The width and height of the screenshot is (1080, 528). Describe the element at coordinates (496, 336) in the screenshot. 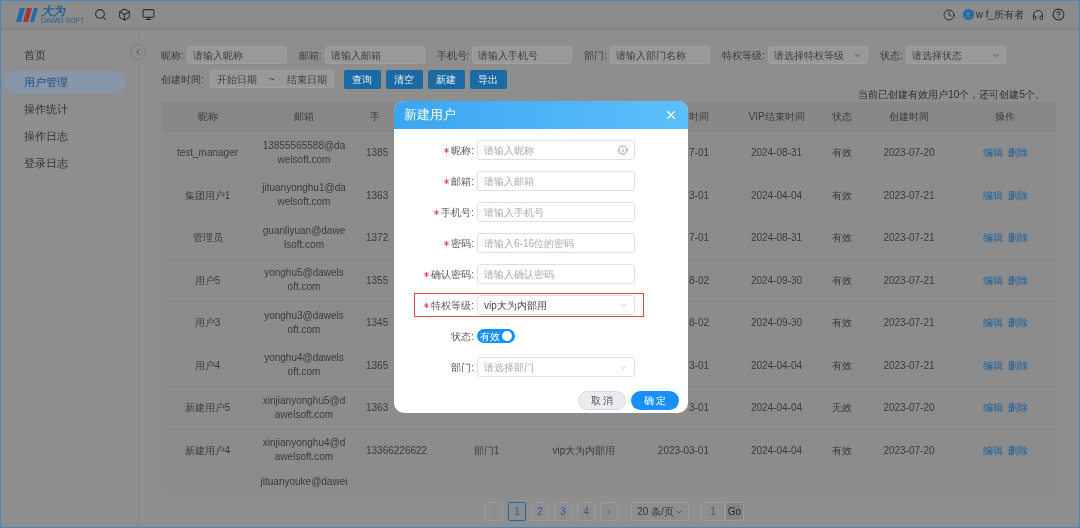

I see `status-switch: 有效` at that location.